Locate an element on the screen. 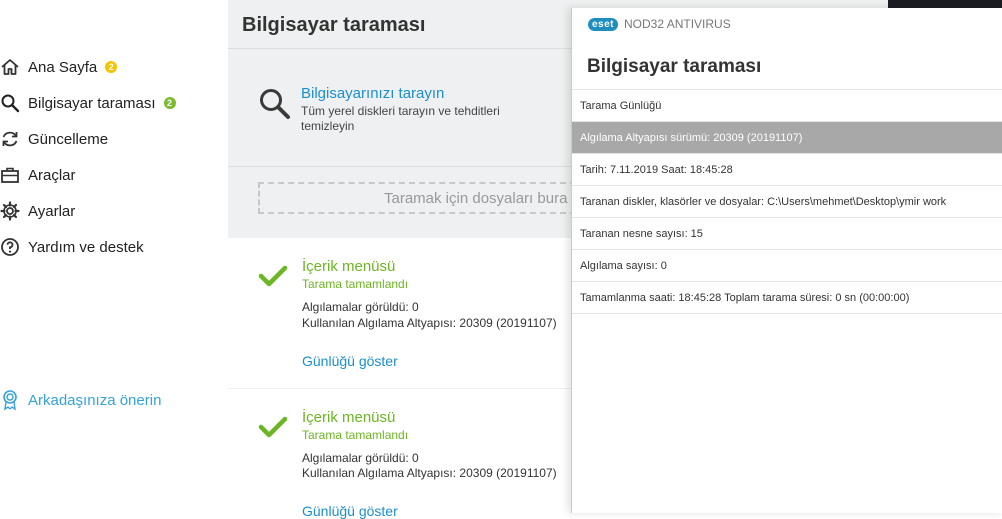 This screenshot has height=519, width=1002. scan-computer-link: Bilgisayarınızı tarayın is located at coordinates (372, 93).